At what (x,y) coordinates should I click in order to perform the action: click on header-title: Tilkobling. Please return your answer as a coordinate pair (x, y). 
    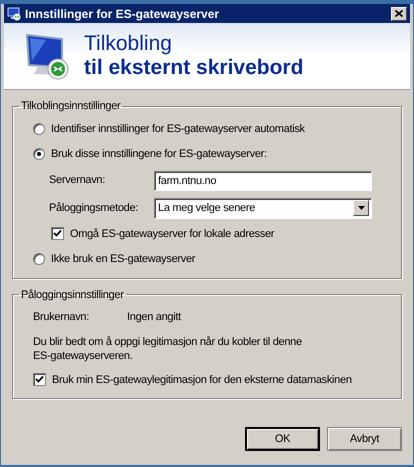
    Looking at the image, I should click on (128, 44).